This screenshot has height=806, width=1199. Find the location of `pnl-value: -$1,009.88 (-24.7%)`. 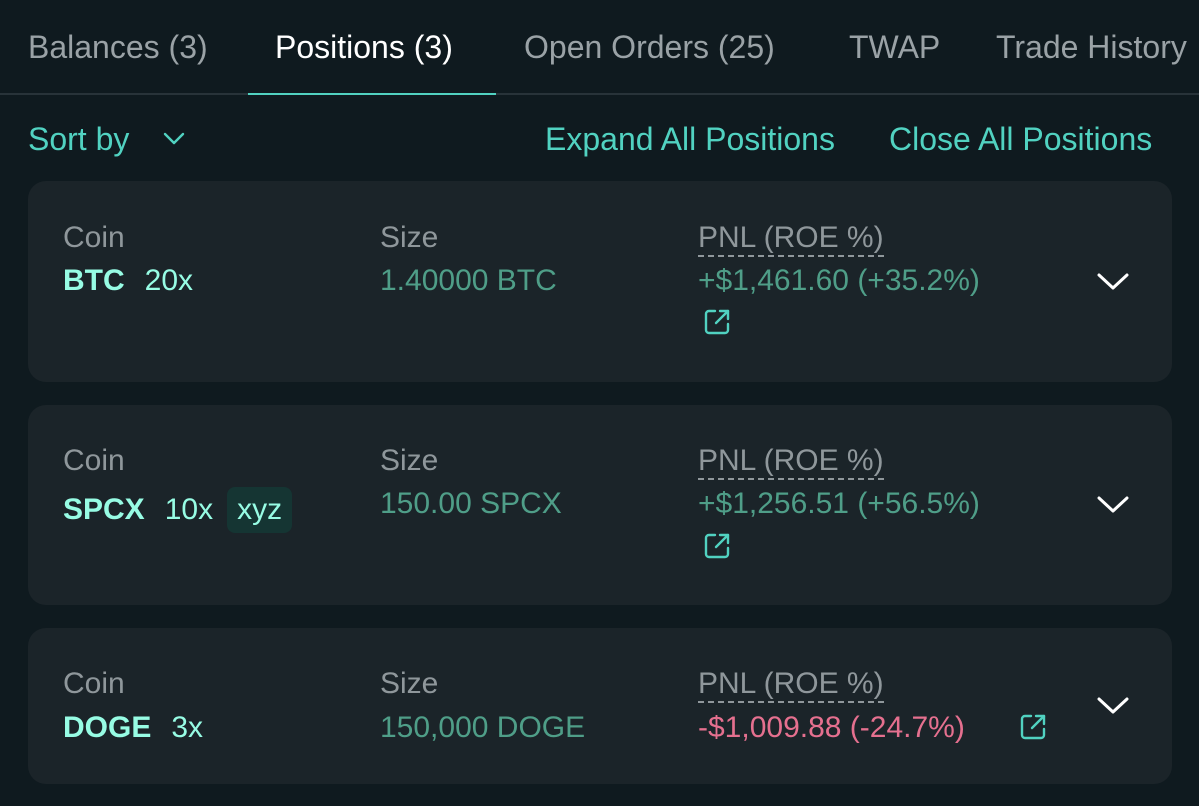

pnl-value: -$1,009.88 (-24.7%) is located at coordinates (831, 727).